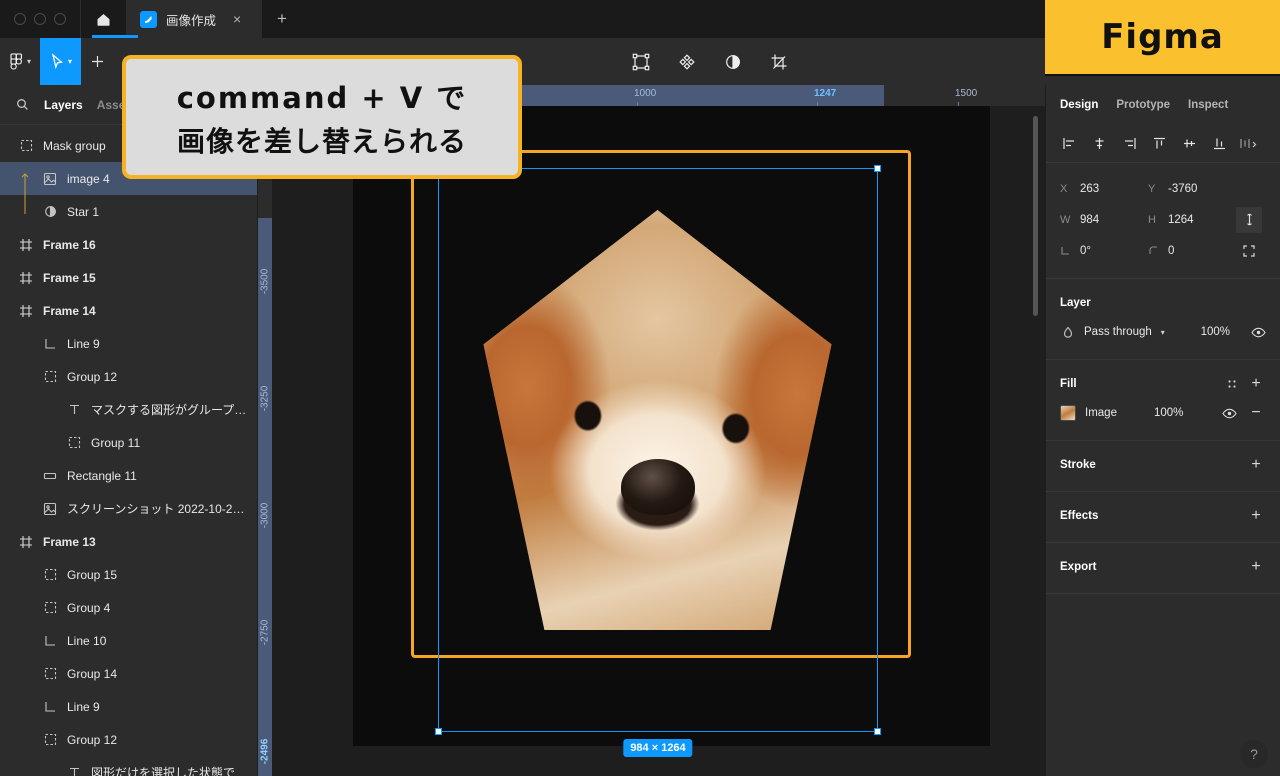  What do you see at coordinates (128, 244) in the screenshot?
I see `layer-row: Frame 16` at bounding box center [128, 244].